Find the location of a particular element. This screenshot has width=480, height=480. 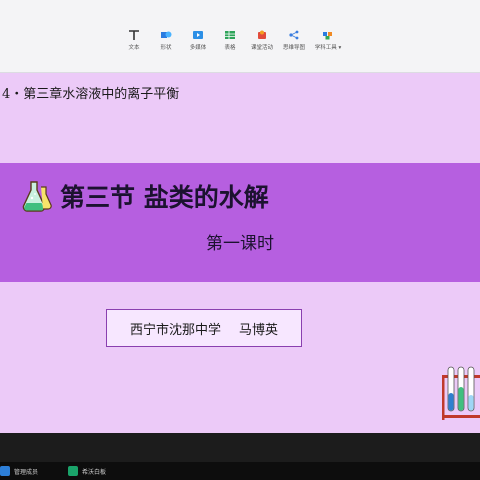

chevron-down-icon: ▾ is located at coordinates (339, 48).